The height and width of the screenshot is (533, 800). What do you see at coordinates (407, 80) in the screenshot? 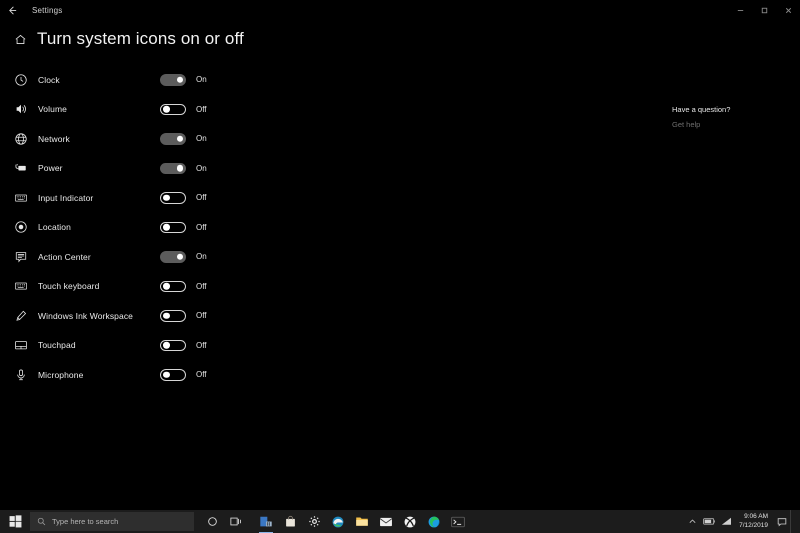
I see `setting-row-clock: Clock On` at bounding box center [407, 80].